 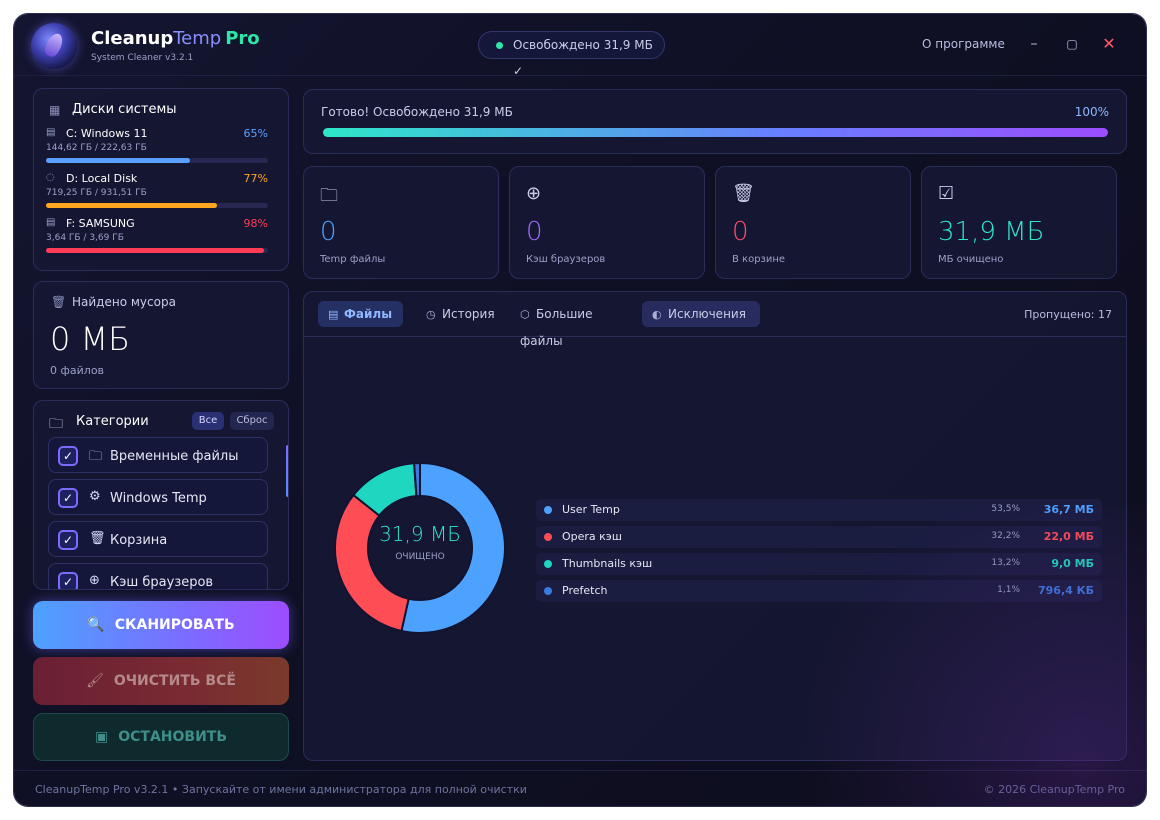 What do you see at coordinates (963, 44) in the screenshot?
I see `about-link: О программе` at bounding box center [963, 44].